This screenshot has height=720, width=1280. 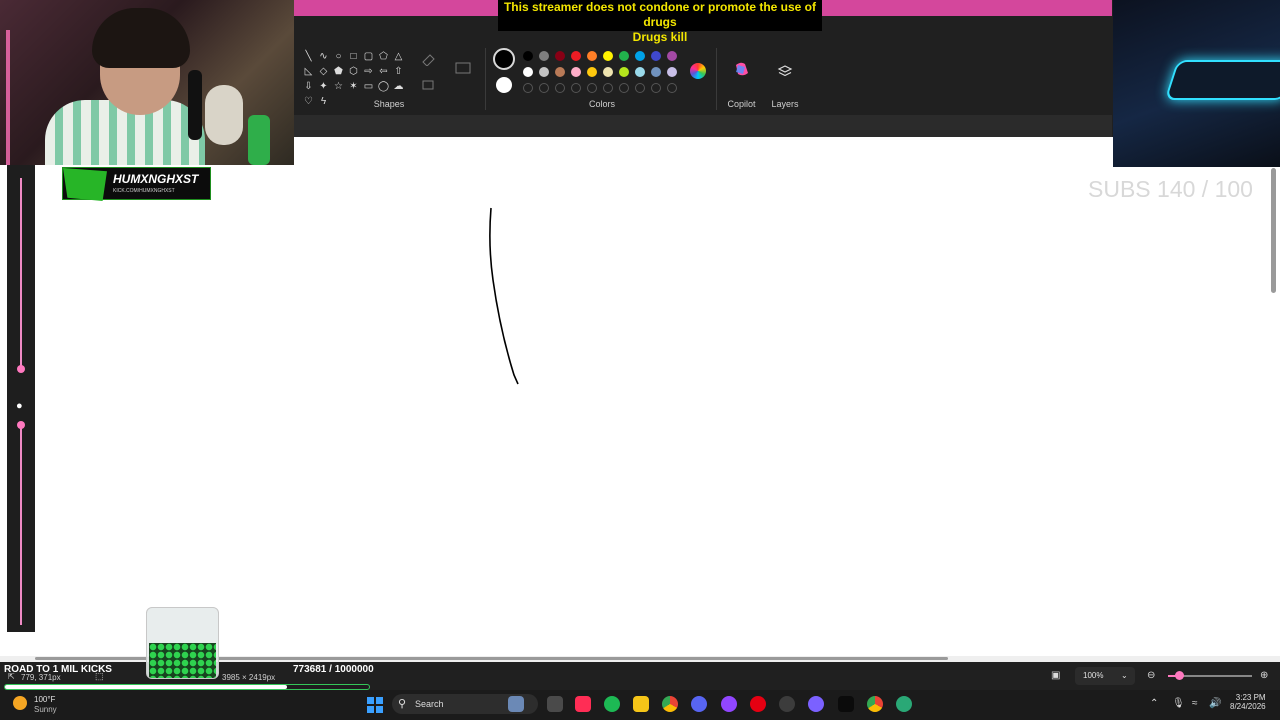 I want to click on chrome-secondary-icon, so click(x=875, y=704).